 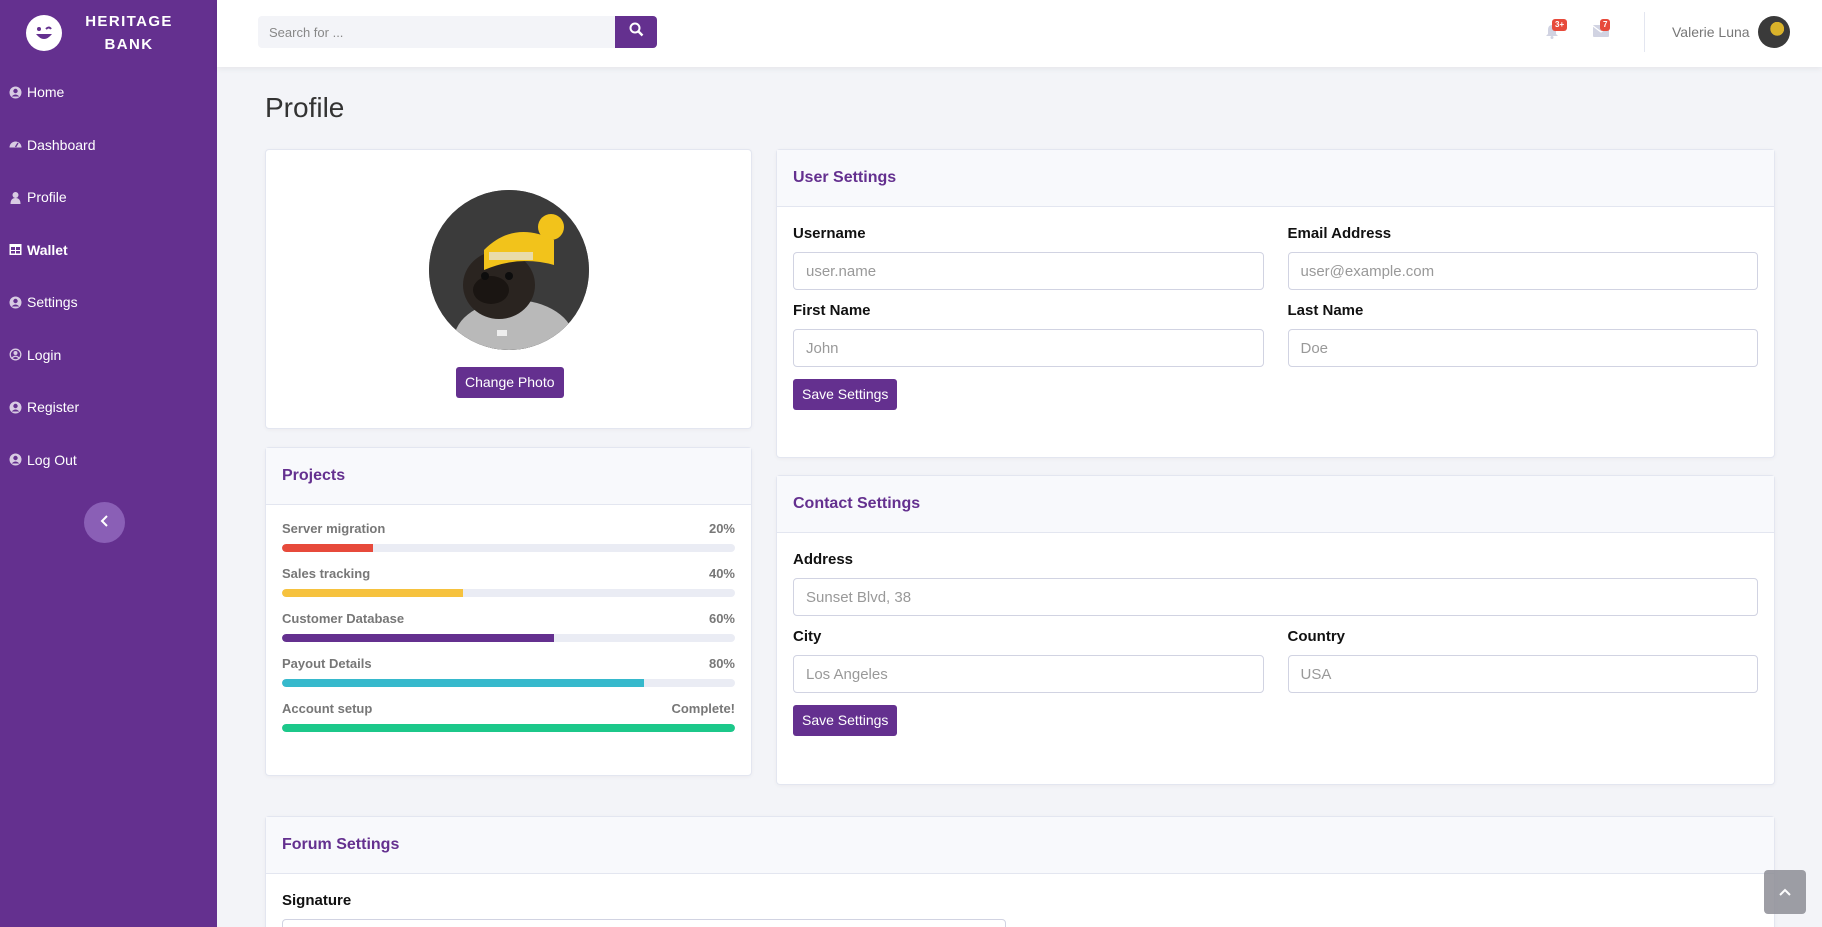 I want to click on sidebar-item-register: Register, so click(x=108, y=407).